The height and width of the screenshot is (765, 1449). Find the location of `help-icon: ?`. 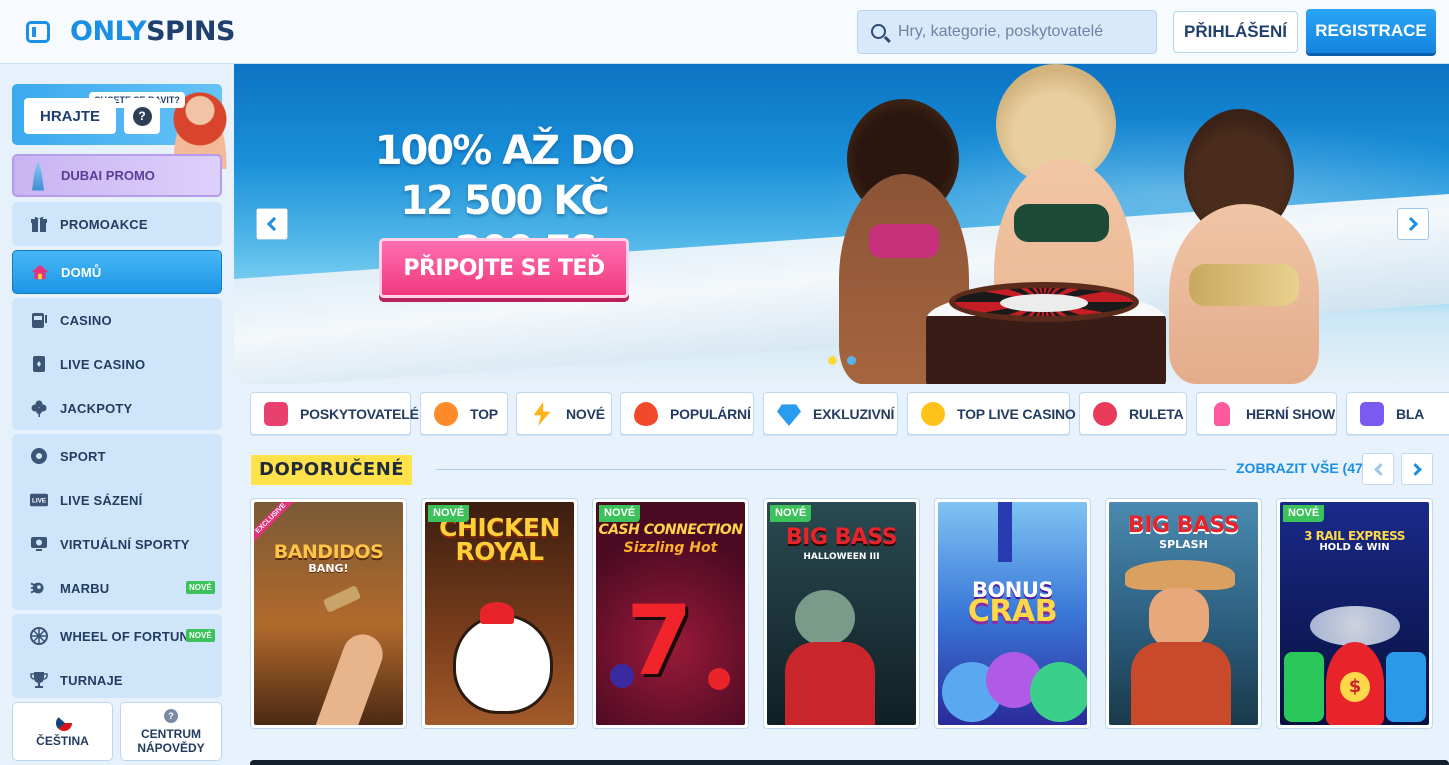

help-icon: ? is located at coordinates (171, 716).